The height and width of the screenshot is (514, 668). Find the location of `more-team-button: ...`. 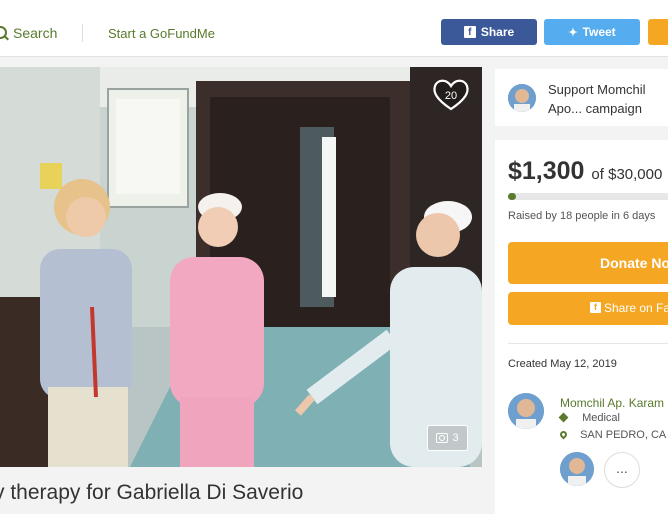

more-team-button: ... is located at coordinates (622, 470).